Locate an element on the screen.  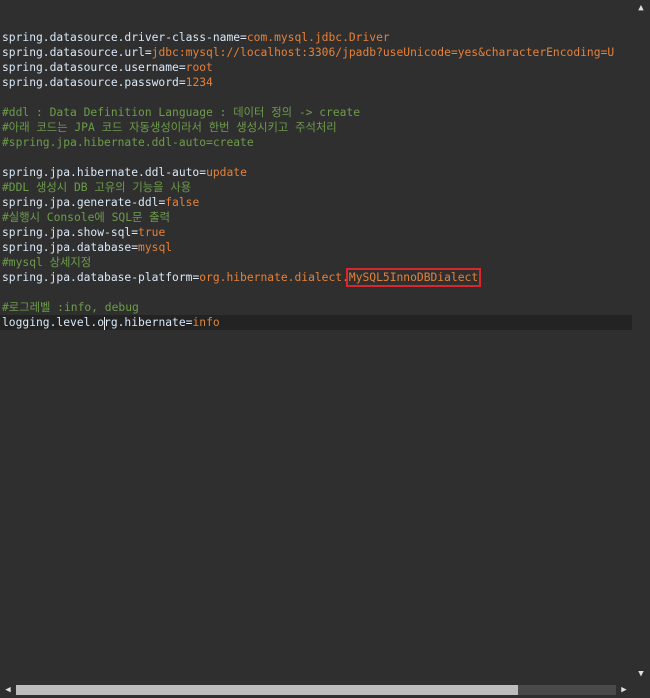
horizontal-scrollbar: ◀ ▶ is located at coordinates (316, 690).